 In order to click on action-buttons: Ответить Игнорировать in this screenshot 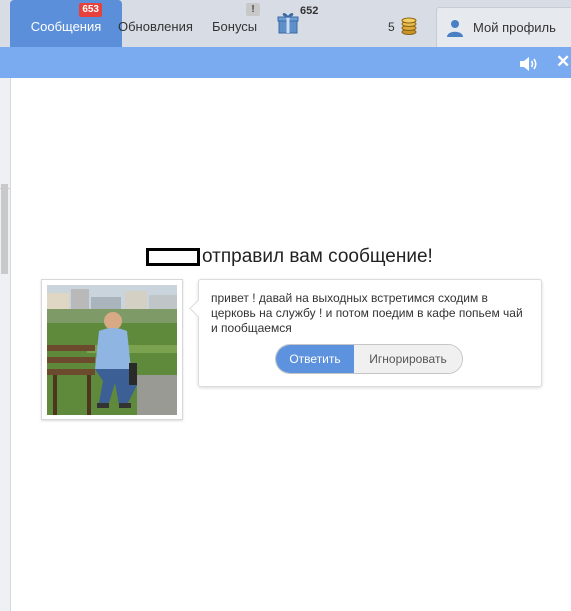, I will do `click(369, 359)`.